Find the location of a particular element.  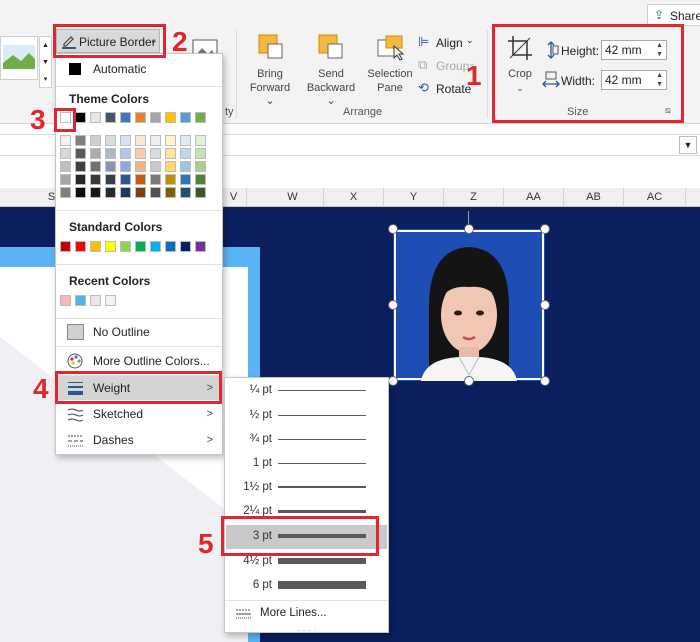

selection-handle-tl is located at coordinates (393, 229).